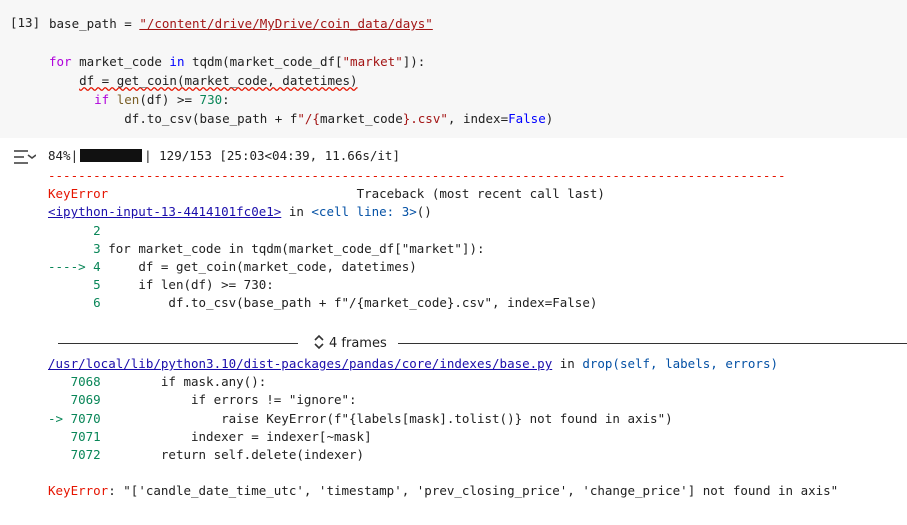 This screenshot has width=907, height=525. What do you see at coordinates (224, 155) in the screenshot?
I see `progress-output: 84%| | 129/153 [25:03<04:39, 11.66s/it]` at bounding box center [224, 155].